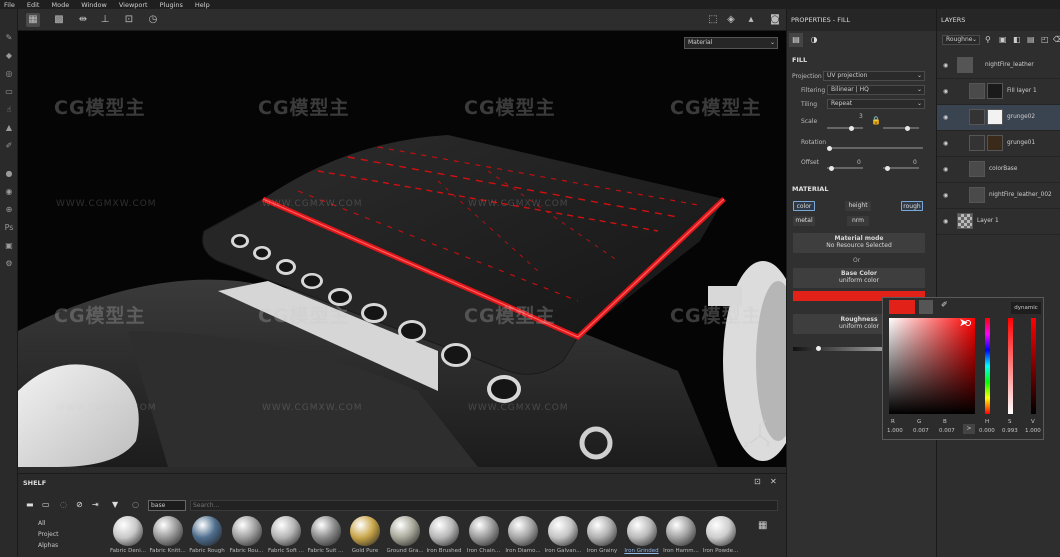 The image size is (1060, 557). What do you see at coordinates (998, 196) in the screenshot?
I see `layer-item: ◉ nightFire_leather_002` at bounding box center [998, 196].